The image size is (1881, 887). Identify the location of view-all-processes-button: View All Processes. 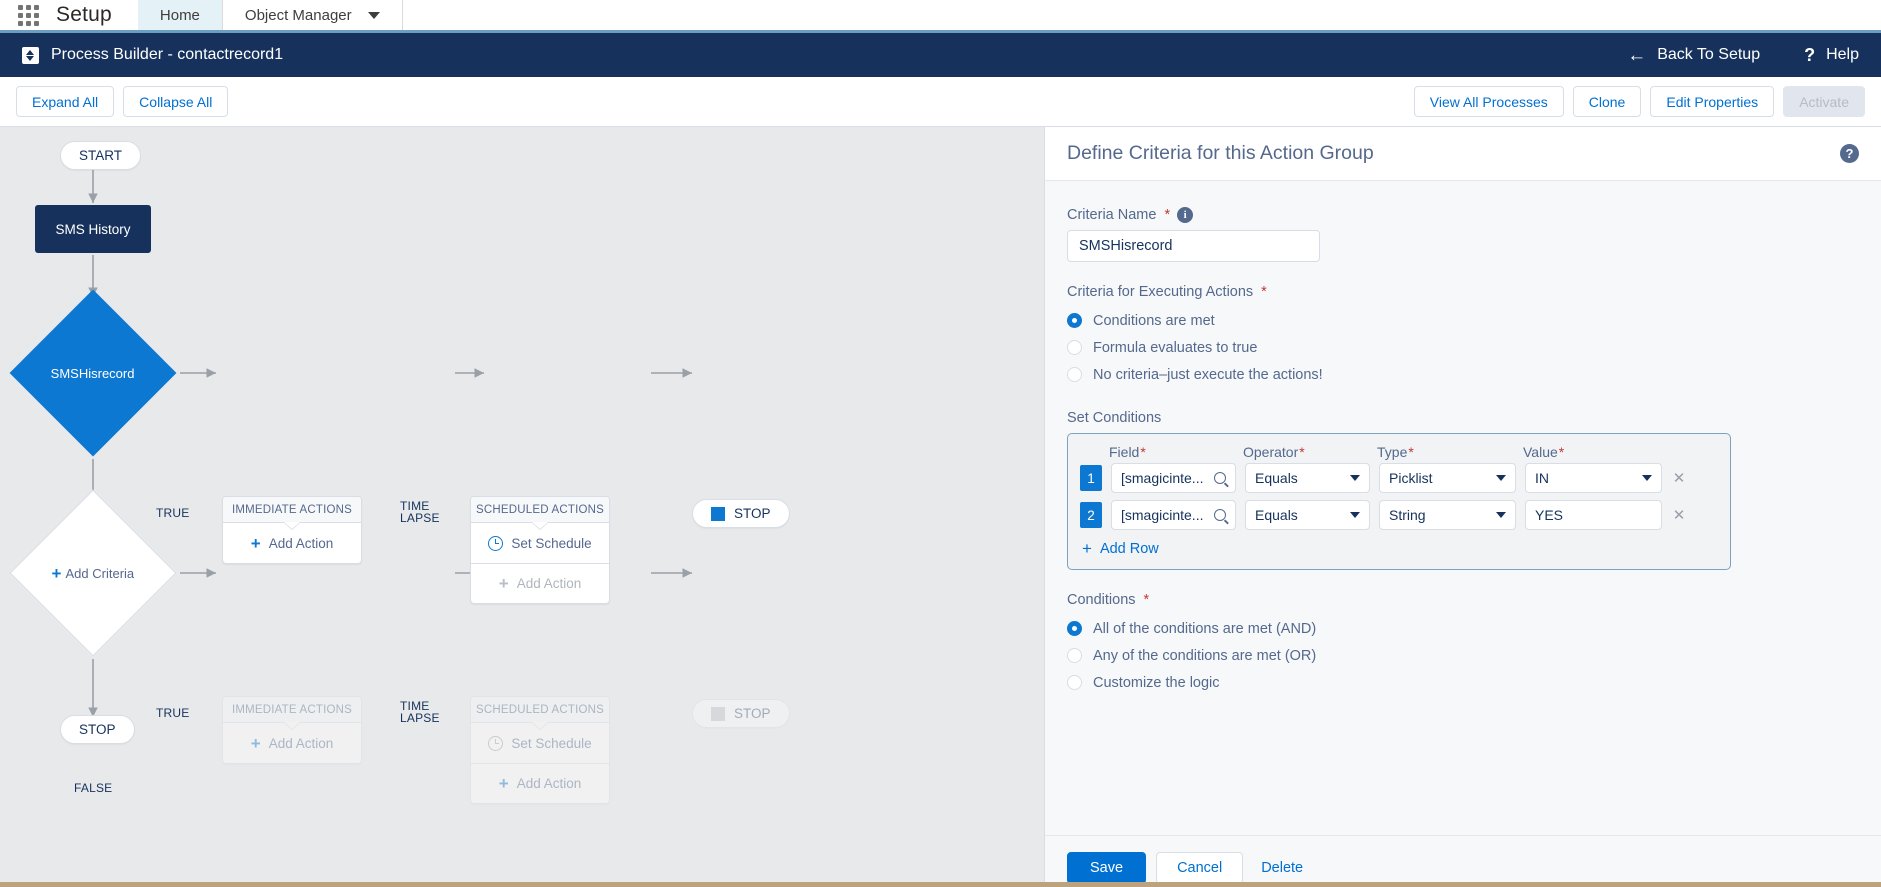
(1488, 101).